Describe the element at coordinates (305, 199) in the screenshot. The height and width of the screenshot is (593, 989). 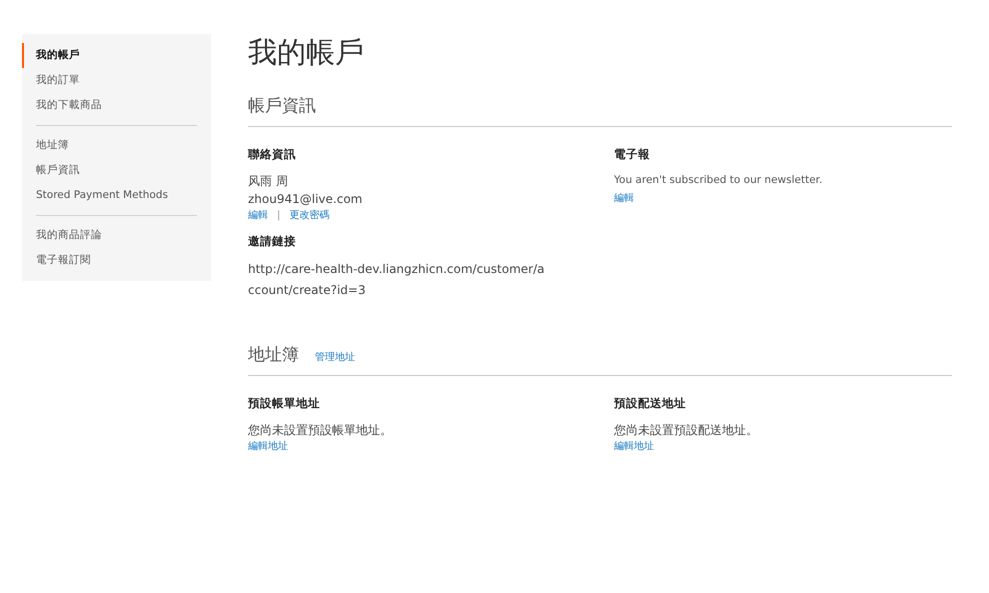
I see `customer-email: zhou941@live.com` at that location.